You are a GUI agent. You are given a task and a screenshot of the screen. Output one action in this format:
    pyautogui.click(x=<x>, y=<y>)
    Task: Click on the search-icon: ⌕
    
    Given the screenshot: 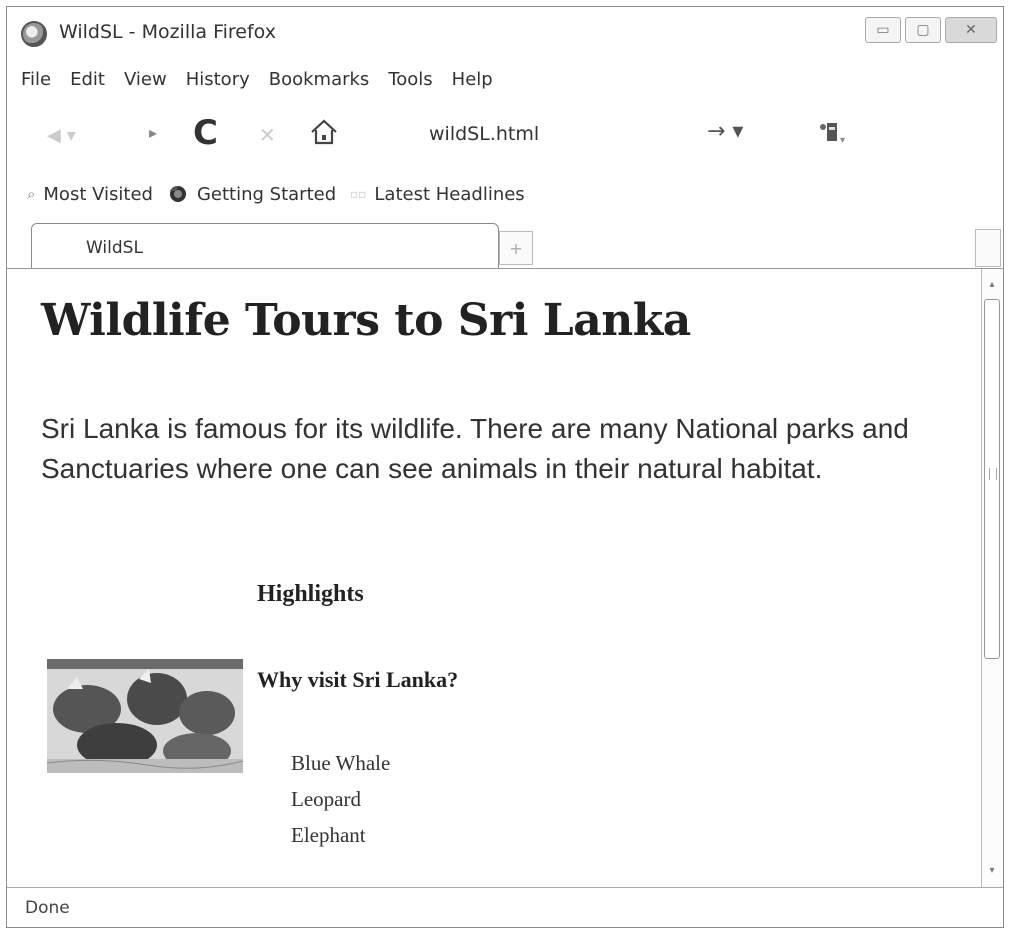 What is the action you would take?
    pyautogui.click(x=31, y=194)
    